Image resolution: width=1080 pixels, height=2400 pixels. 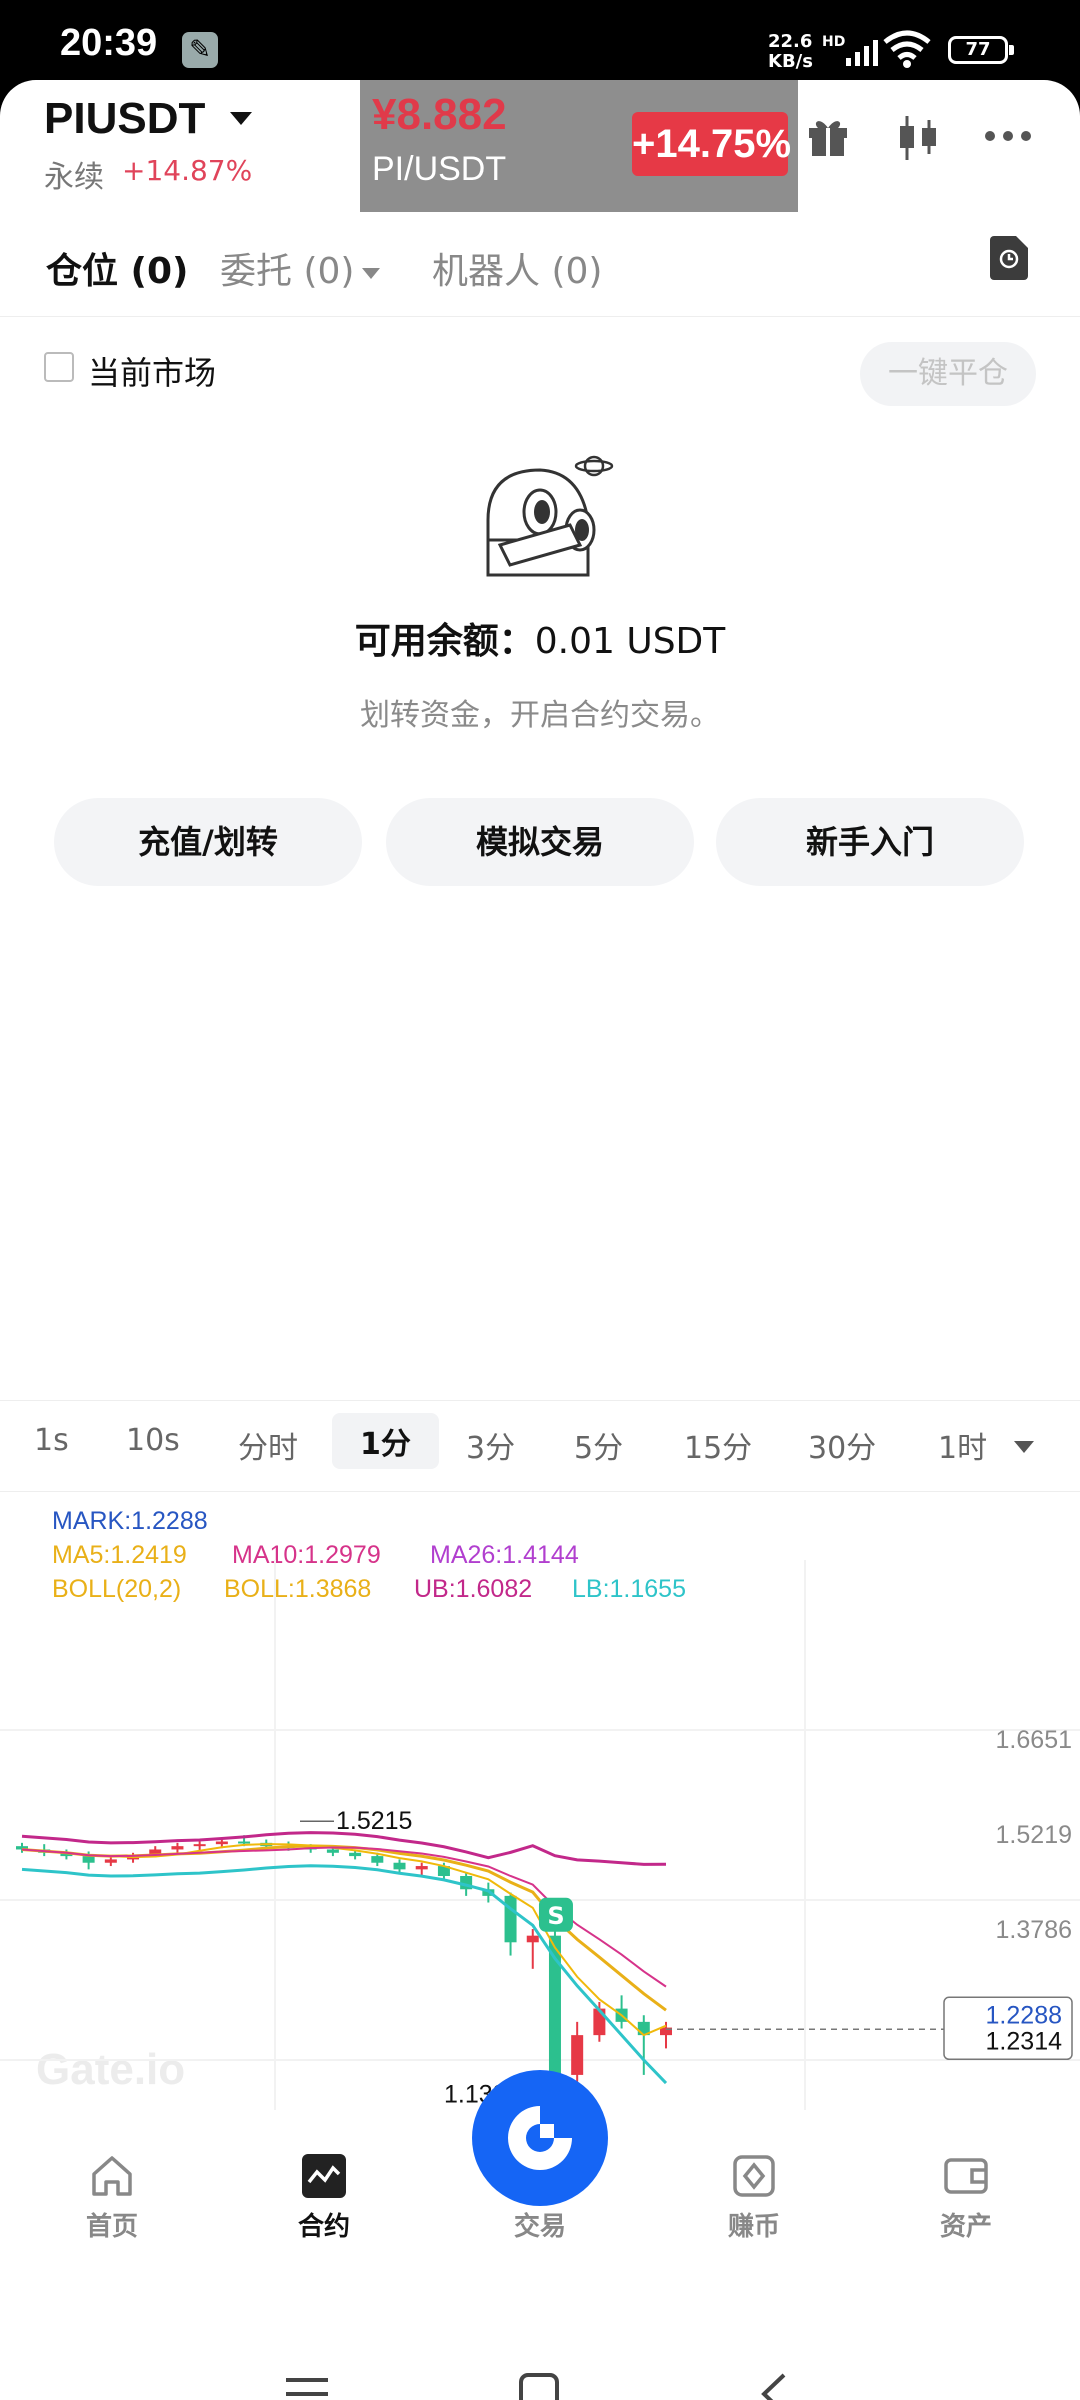 I want to click on timeframe-bar: 1s 10s 分时 1分 3分 5分 15分 30分 1时, so click(x=540, y=1446).